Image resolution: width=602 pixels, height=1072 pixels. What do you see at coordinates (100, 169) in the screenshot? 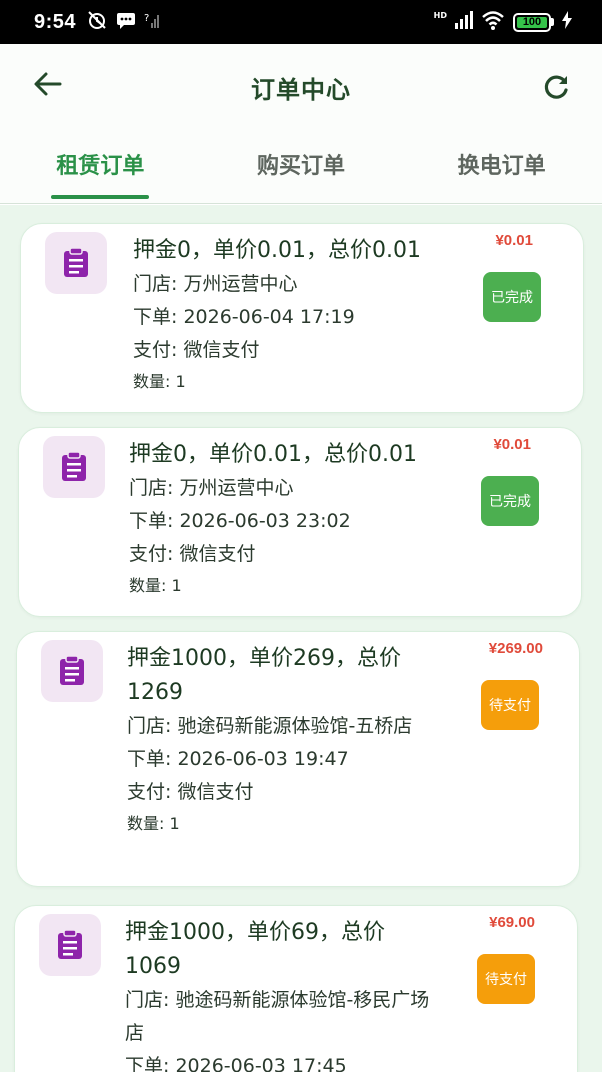
I see `tab-rental-orders: 租赁订单` at bounding box center [100, 169].